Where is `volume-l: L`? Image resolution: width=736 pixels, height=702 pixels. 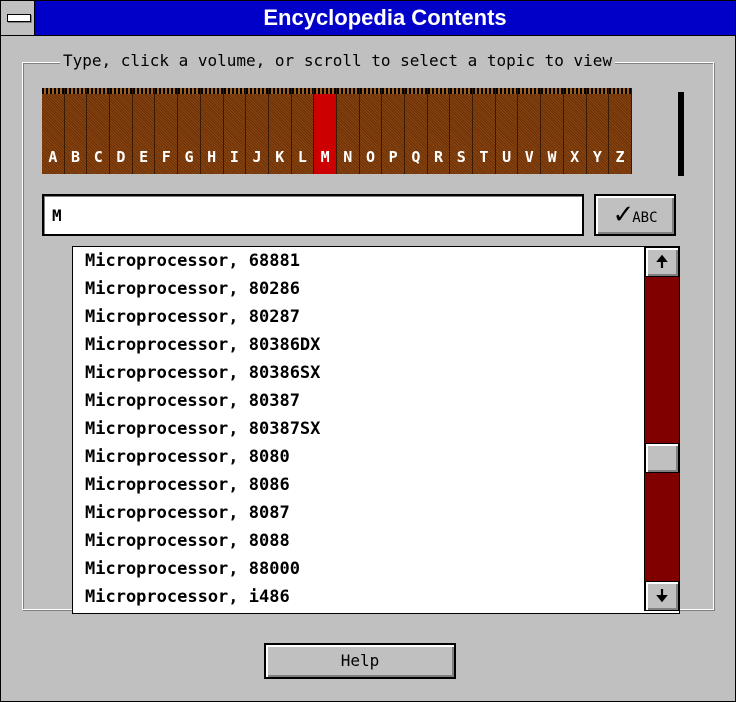 volume-l: L is located at coordinates (303, 131).